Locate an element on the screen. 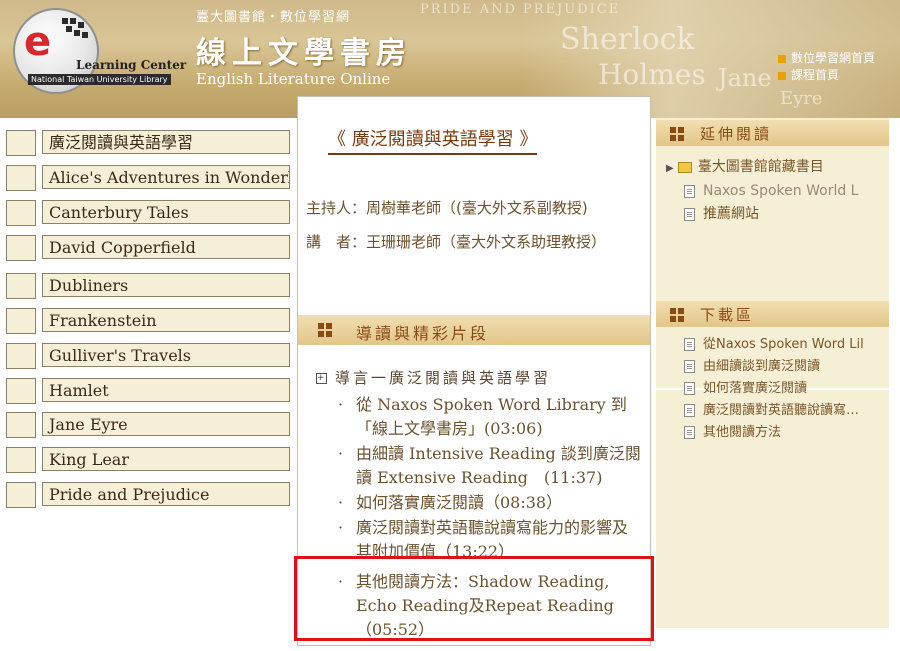 Image resolution: width=900 pixels, height=651 pixels. page-subtitle: English Literature Online is located at coordinates (293, 79).